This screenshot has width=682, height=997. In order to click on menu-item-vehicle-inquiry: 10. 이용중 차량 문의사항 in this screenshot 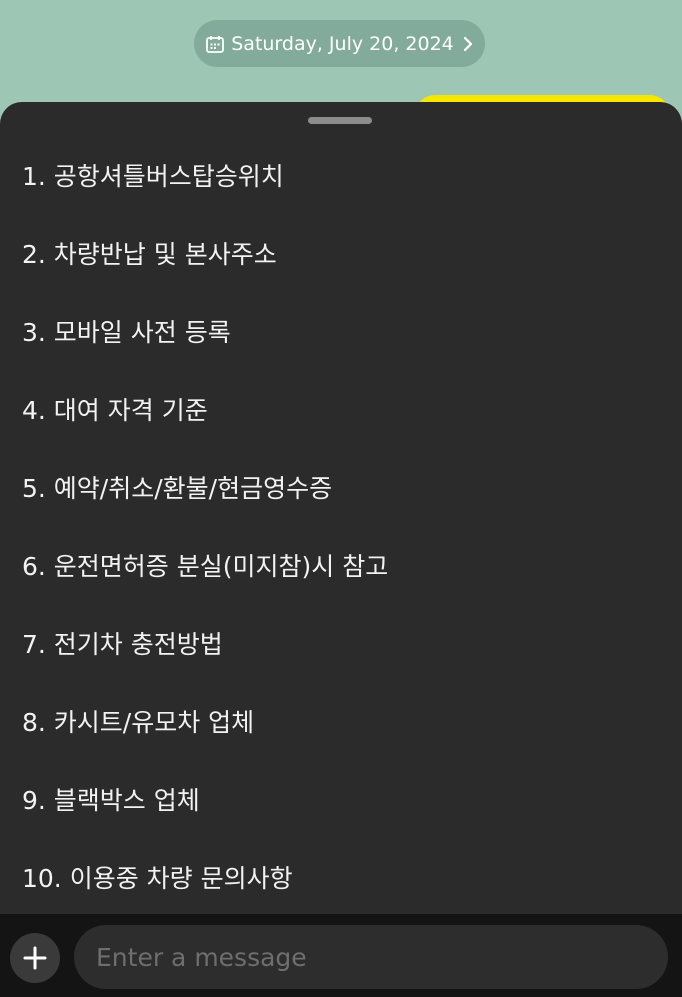, I will do `click(341, 877)`.